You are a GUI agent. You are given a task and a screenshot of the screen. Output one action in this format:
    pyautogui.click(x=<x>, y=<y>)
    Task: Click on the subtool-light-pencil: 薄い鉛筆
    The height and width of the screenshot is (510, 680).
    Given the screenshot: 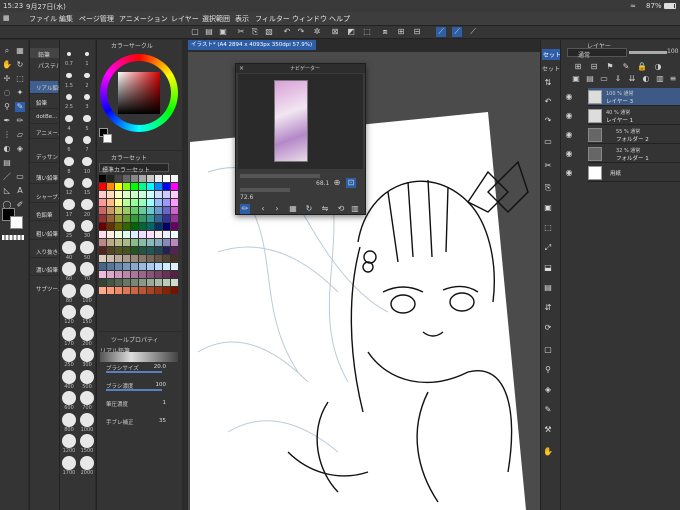 What is the action you would take?
    pyautogui.click(x=44, y=177)
    